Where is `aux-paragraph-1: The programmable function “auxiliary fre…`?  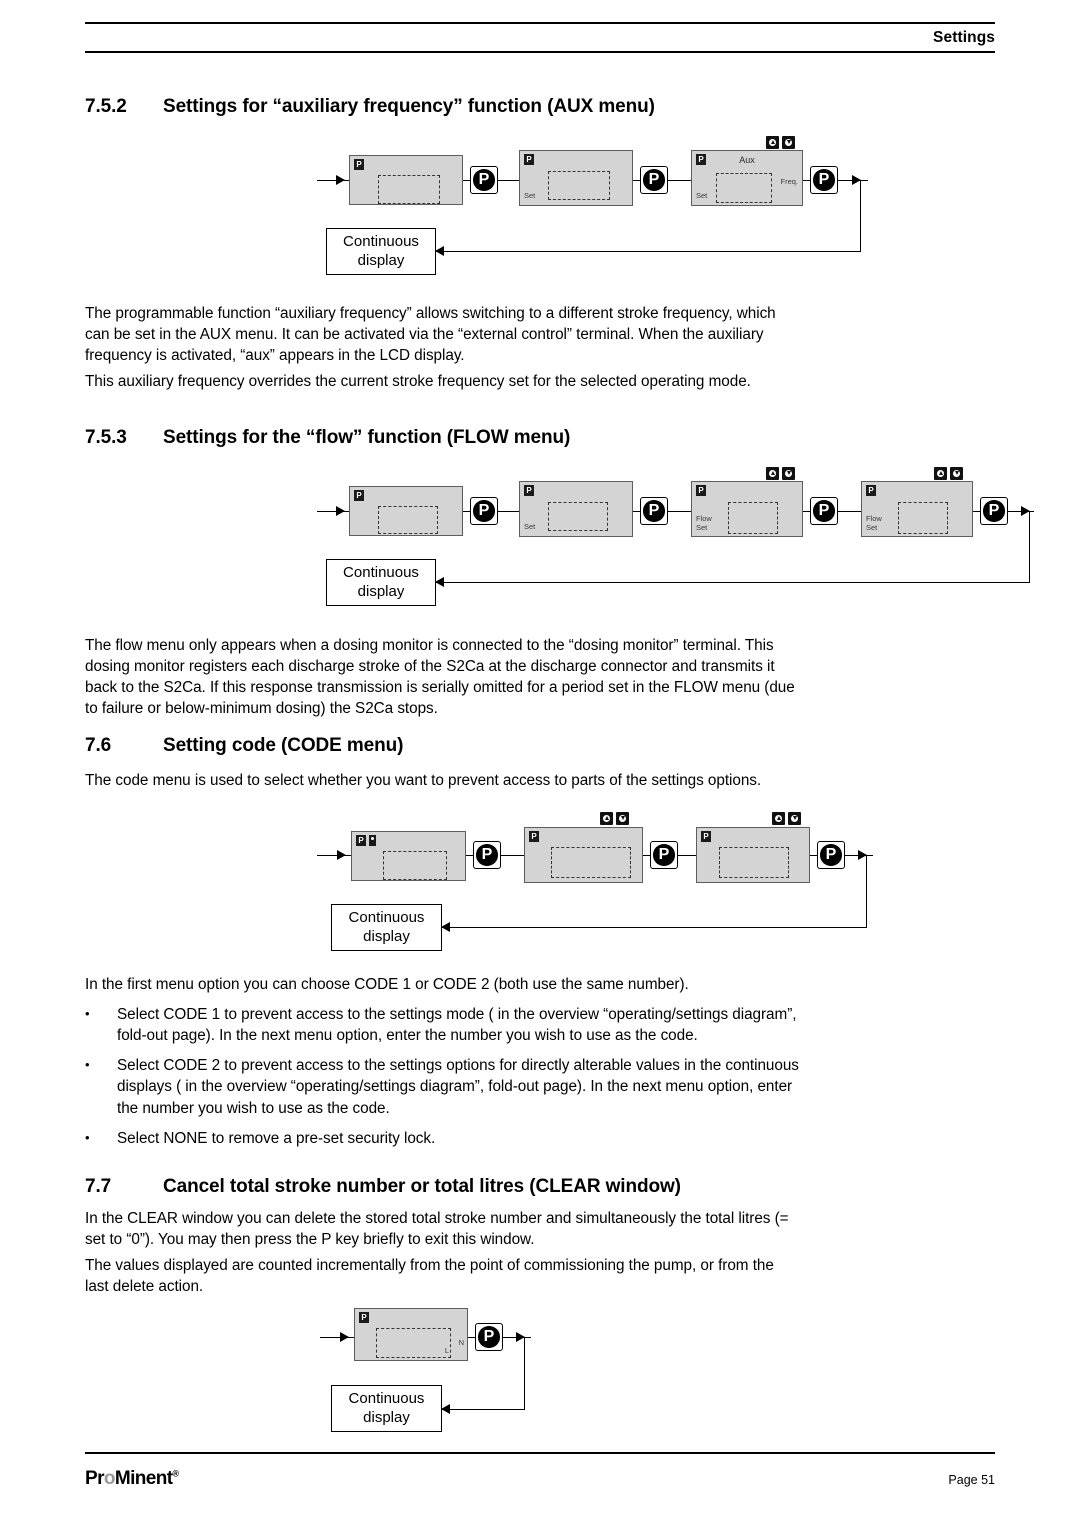
aux-paragraph-1: The programmable function “auxiliary fre… is located at coordinates (430, 335).